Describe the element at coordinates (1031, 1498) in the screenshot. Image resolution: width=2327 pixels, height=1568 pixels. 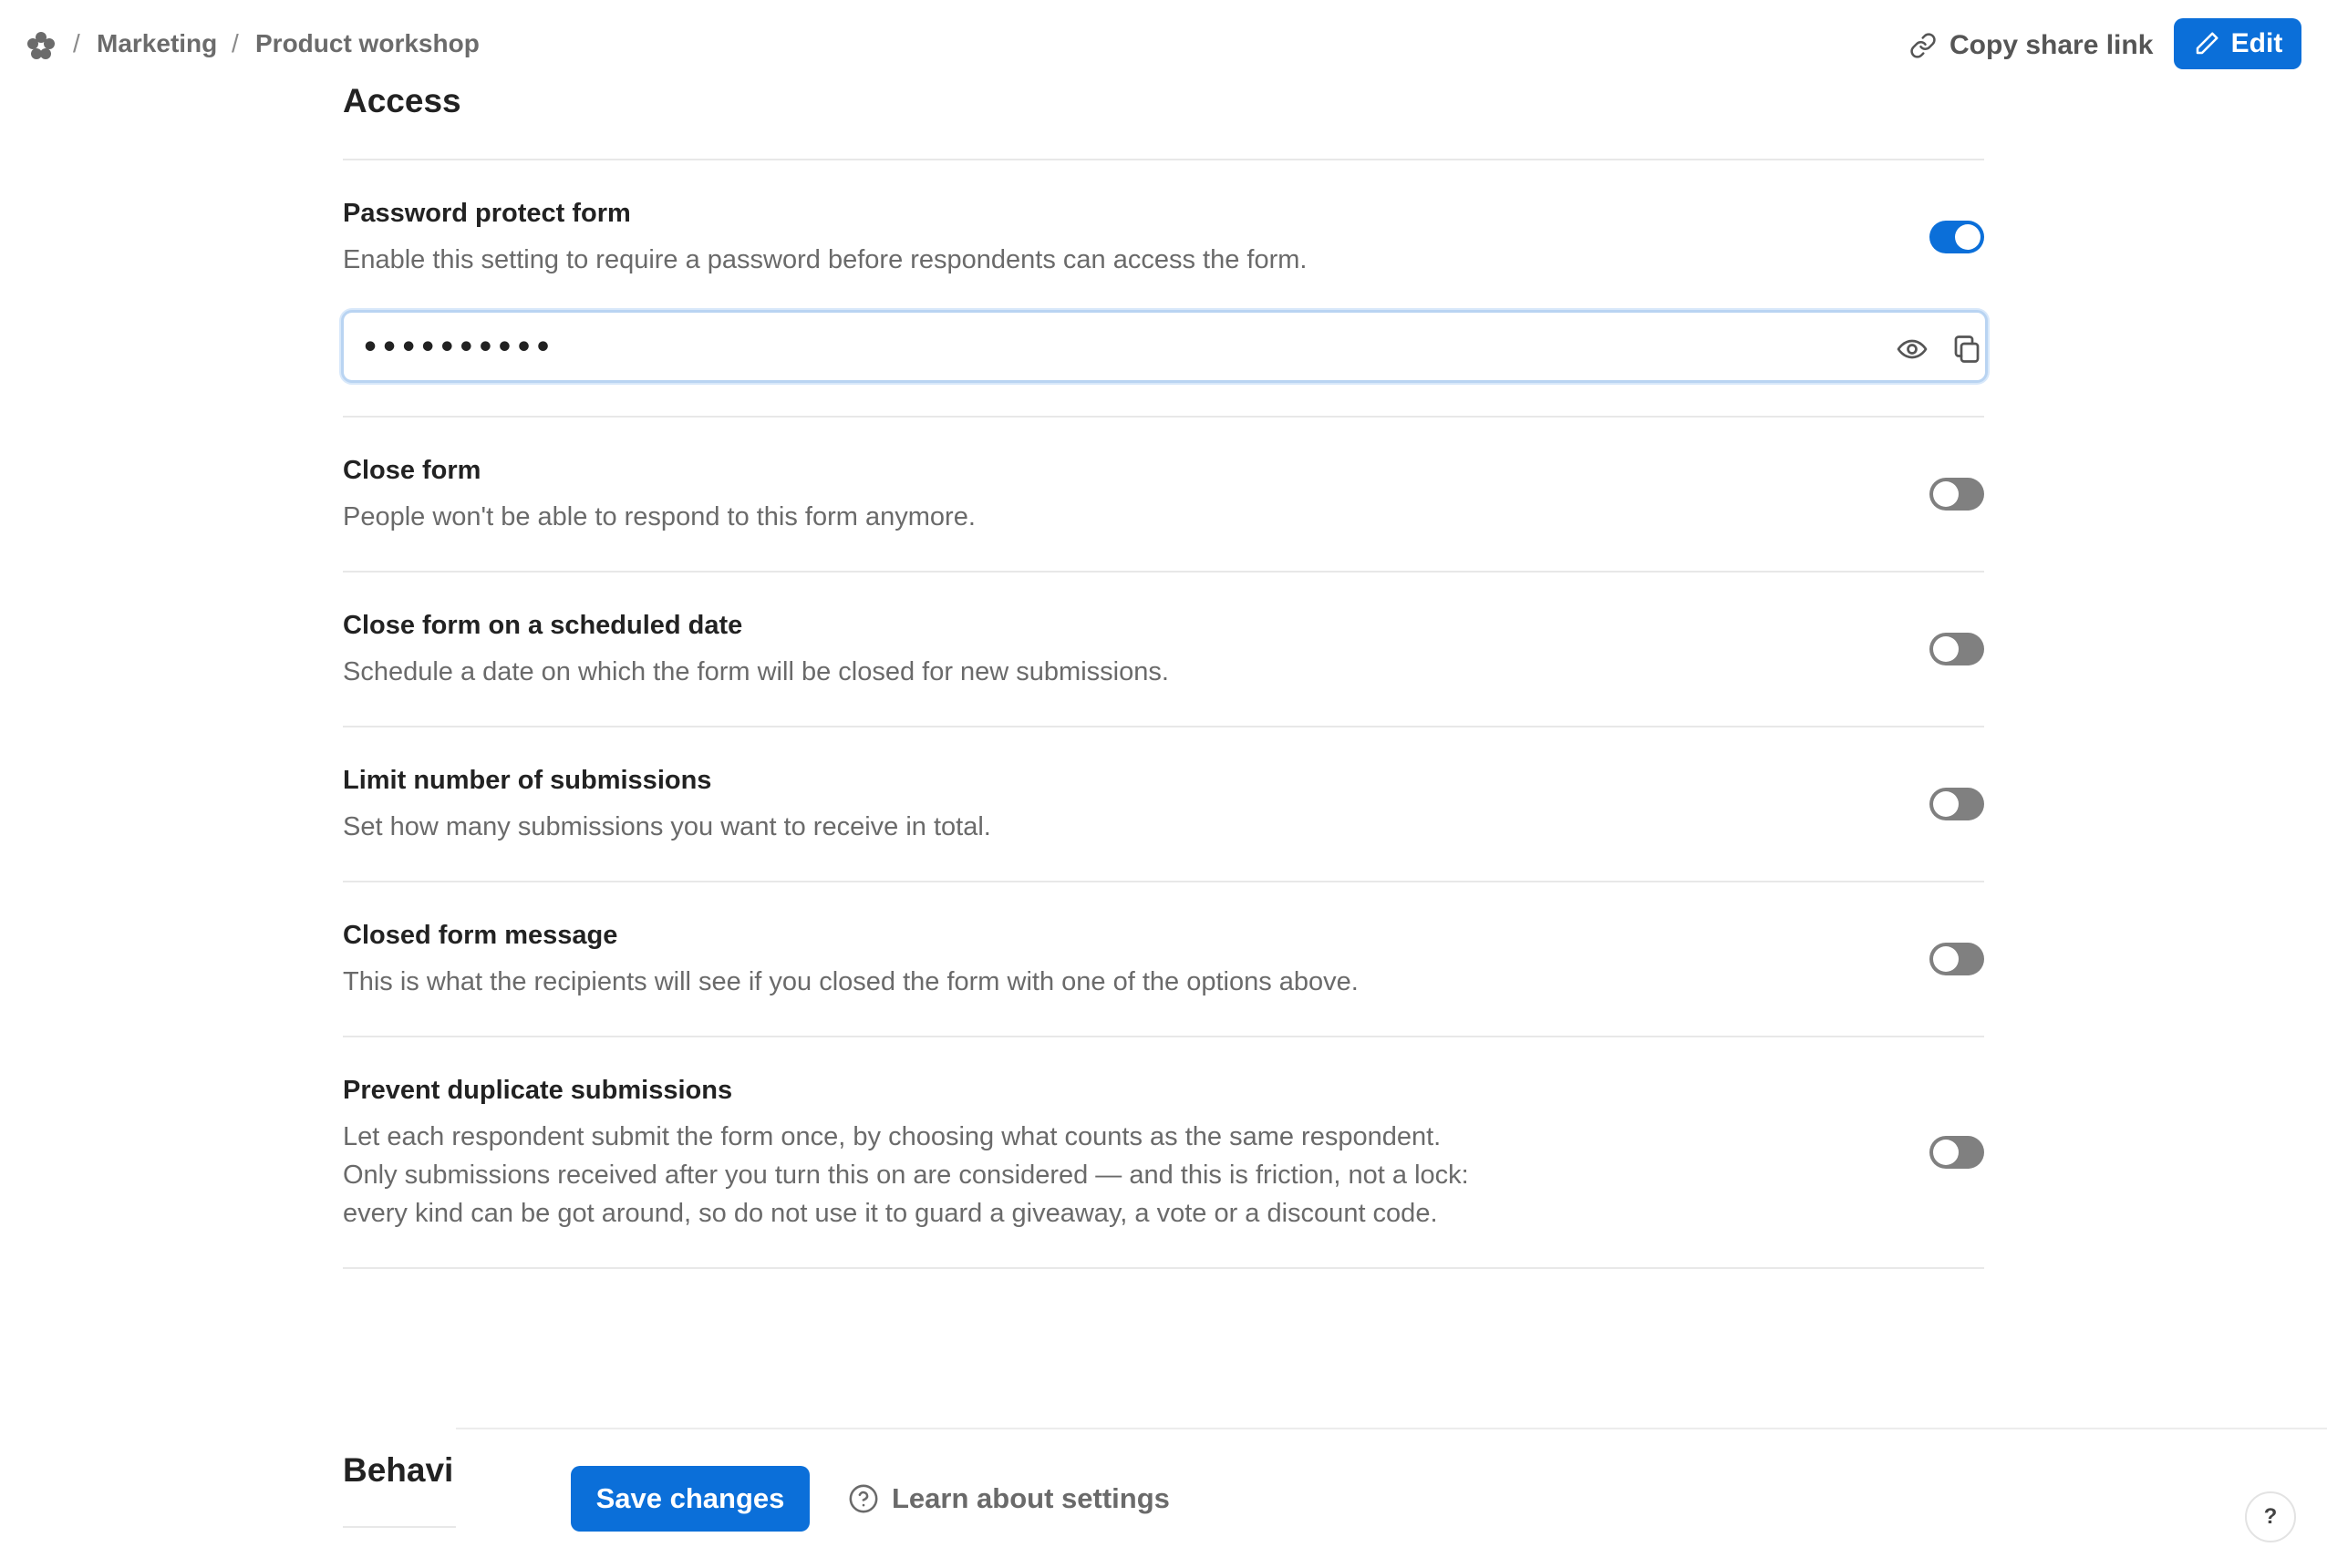
I see `learn-about-settings-label: Learn about settings` at that location.